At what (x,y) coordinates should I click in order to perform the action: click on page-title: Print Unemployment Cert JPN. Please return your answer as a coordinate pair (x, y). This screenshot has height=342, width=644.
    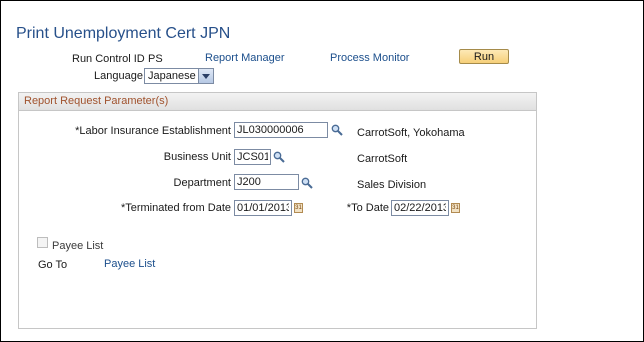
    Looking at the image, I should click on (123, 33).